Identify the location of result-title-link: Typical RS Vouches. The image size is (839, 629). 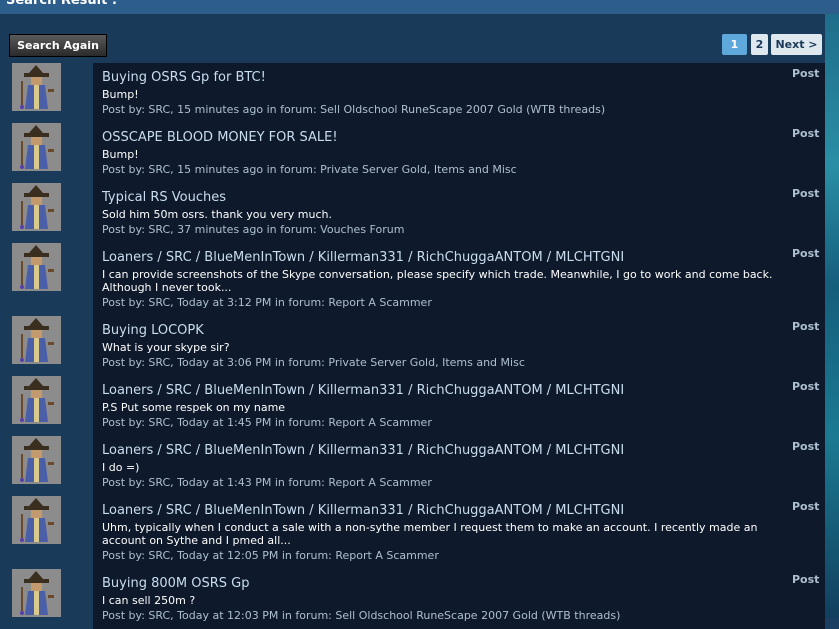
(164, 197).